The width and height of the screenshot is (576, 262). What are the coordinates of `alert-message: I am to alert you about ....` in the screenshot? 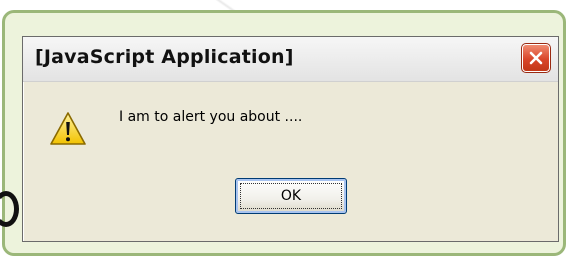 It's located at (211, 117).